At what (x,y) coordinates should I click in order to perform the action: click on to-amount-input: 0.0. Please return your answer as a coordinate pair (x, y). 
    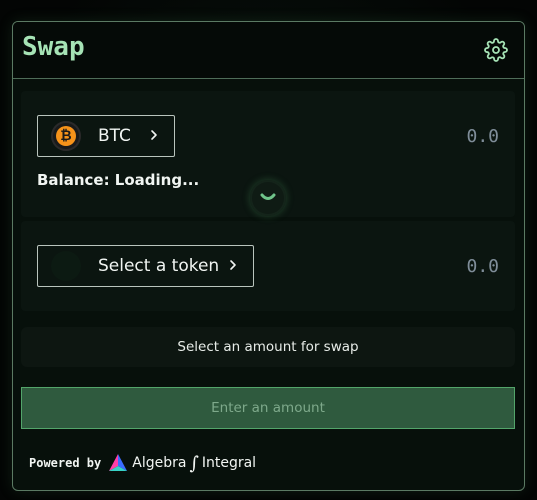
    Looking at the image, I should click on (482, 266).